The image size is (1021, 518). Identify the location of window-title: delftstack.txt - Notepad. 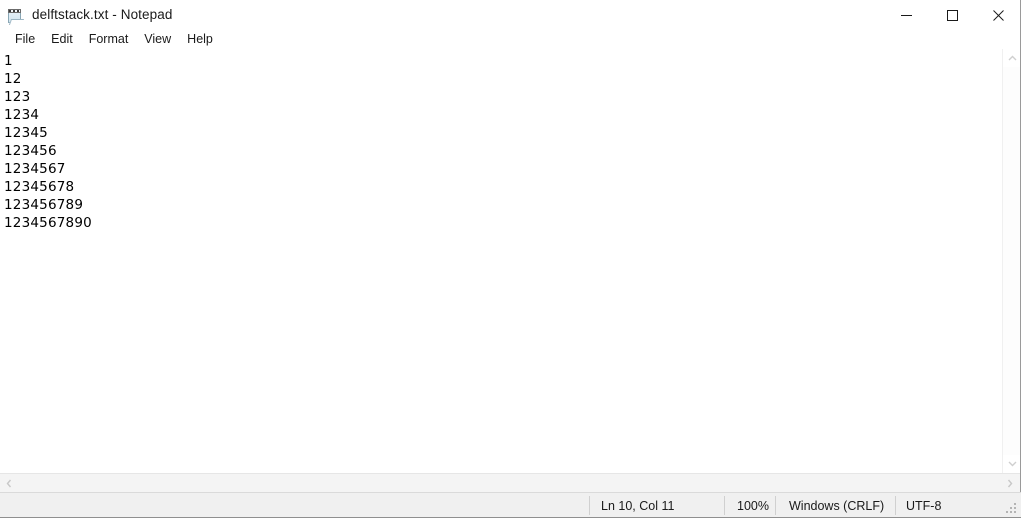
(102, 15).